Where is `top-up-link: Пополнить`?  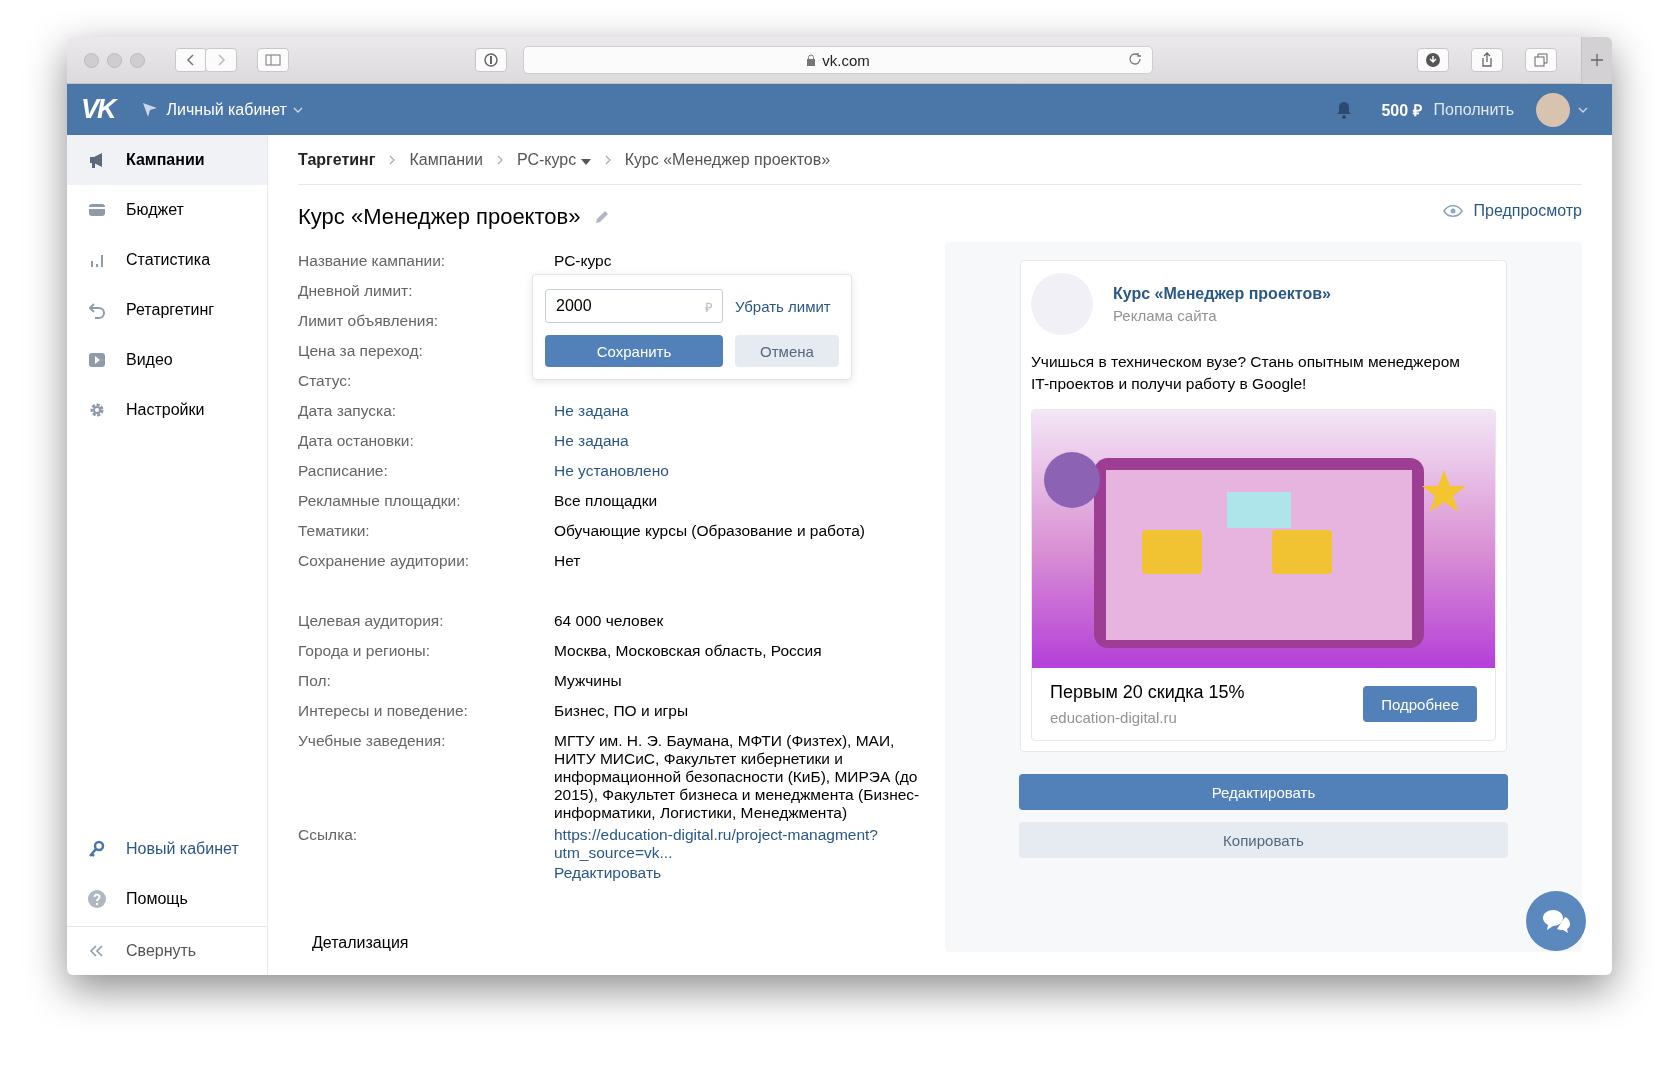
top-up-link: Пополнить is located at coordinates (1473, 109).